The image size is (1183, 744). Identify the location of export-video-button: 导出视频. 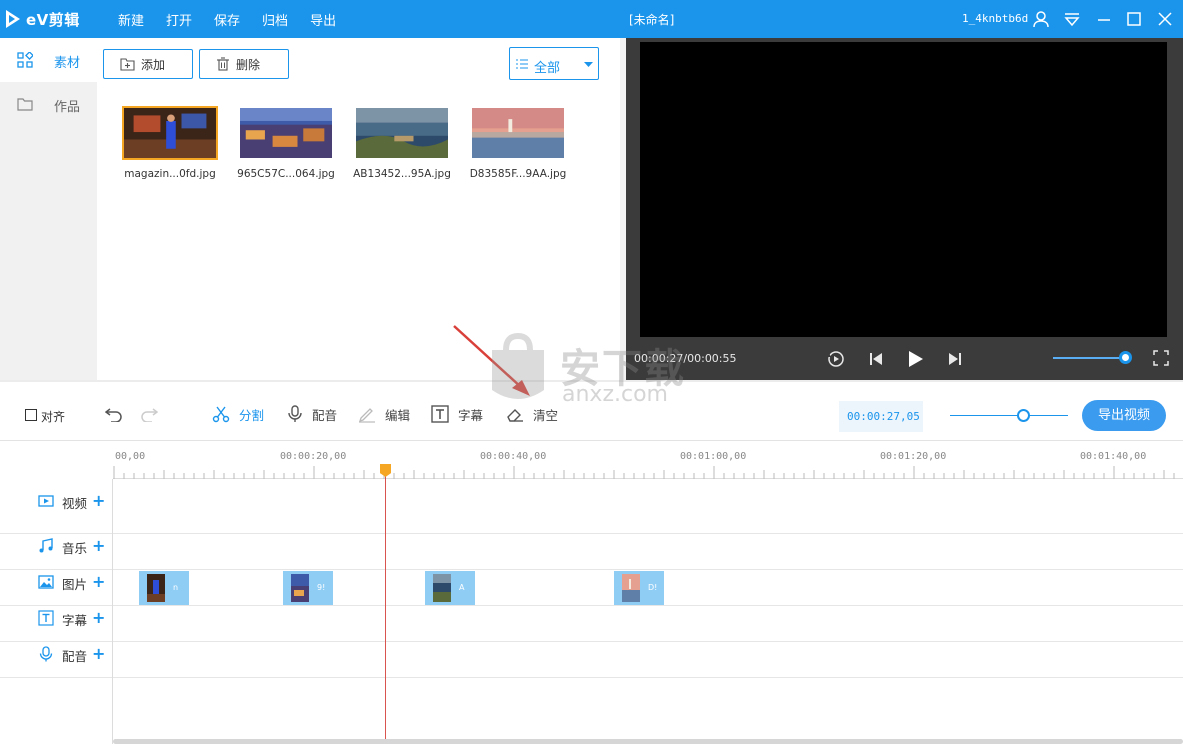
(1124, 415).